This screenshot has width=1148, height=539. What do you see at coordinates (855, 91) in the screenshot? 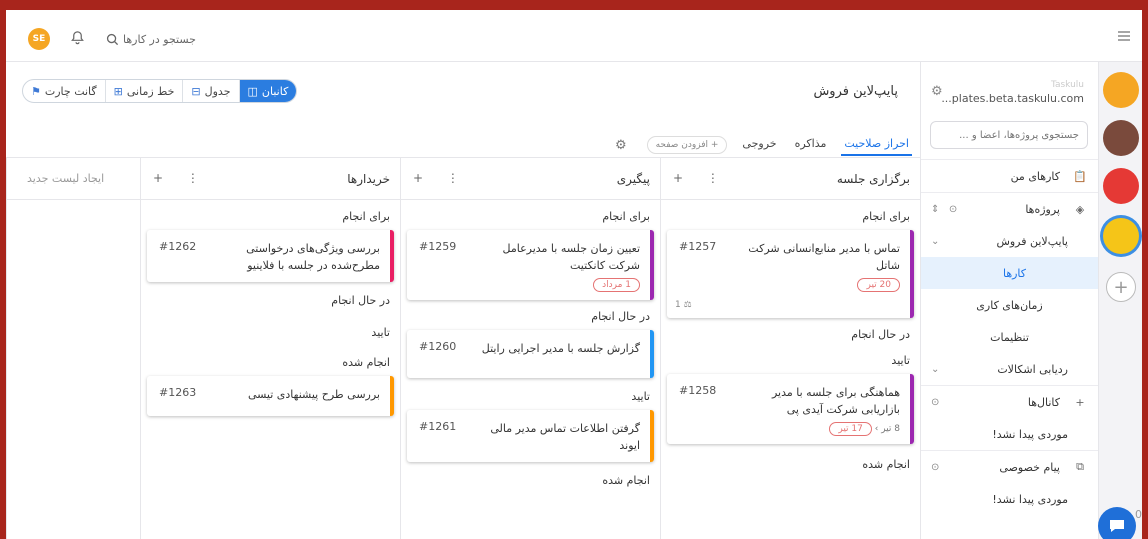
I see `page-title: پایپ‌لاین فروش` at bounding box center [855, 91].